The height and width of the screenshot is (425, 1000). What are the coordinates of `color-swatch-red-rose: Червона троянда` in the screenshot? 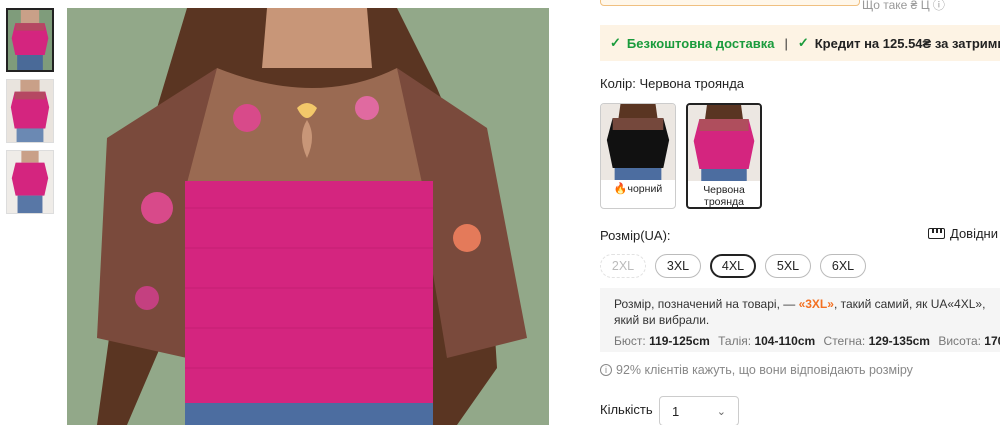 It's located at (724, 156).